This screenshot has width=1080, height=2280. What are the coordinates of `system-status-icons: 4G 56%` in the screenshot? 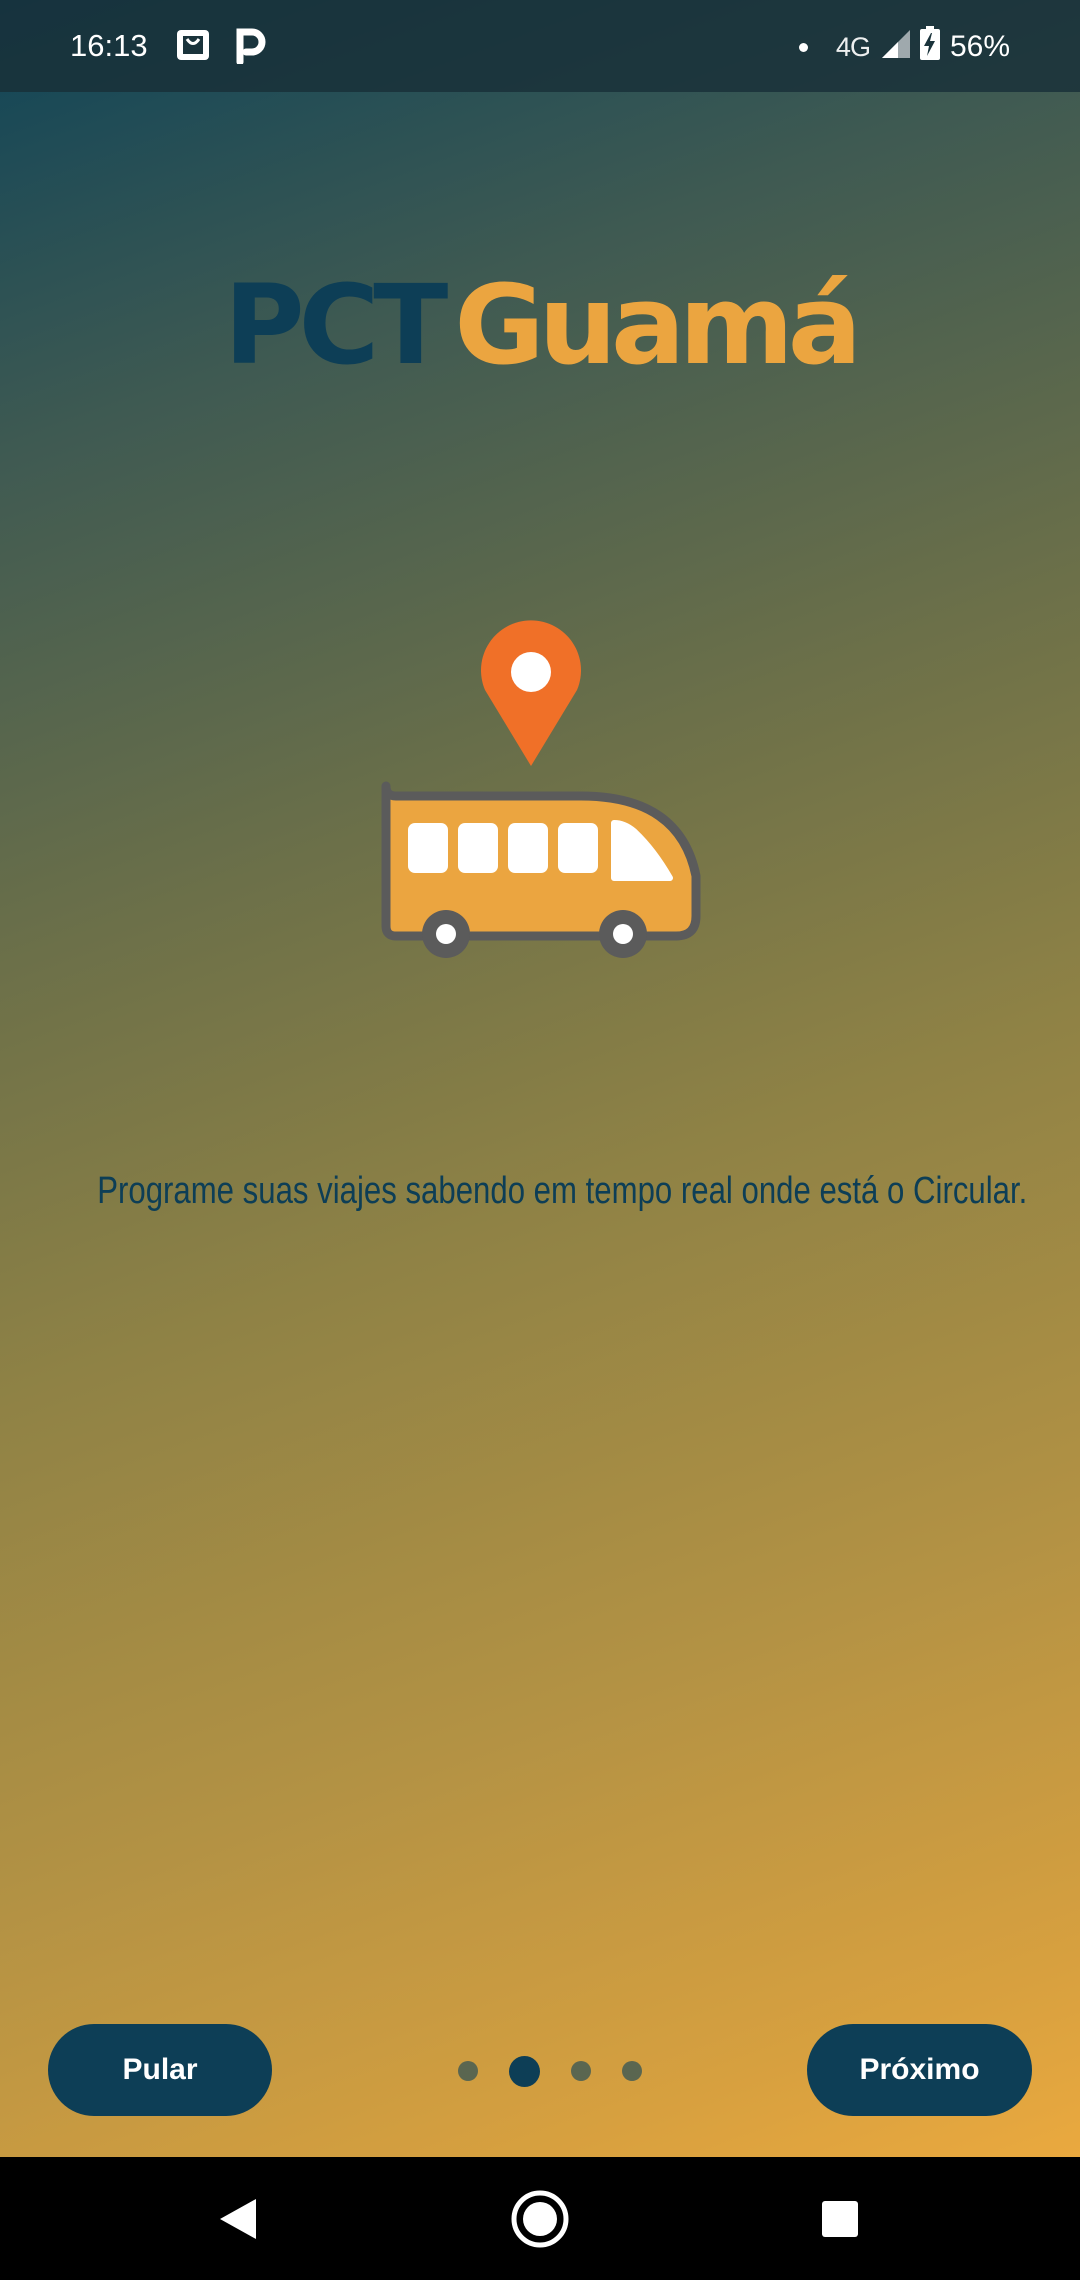 It's located at (904, 47).